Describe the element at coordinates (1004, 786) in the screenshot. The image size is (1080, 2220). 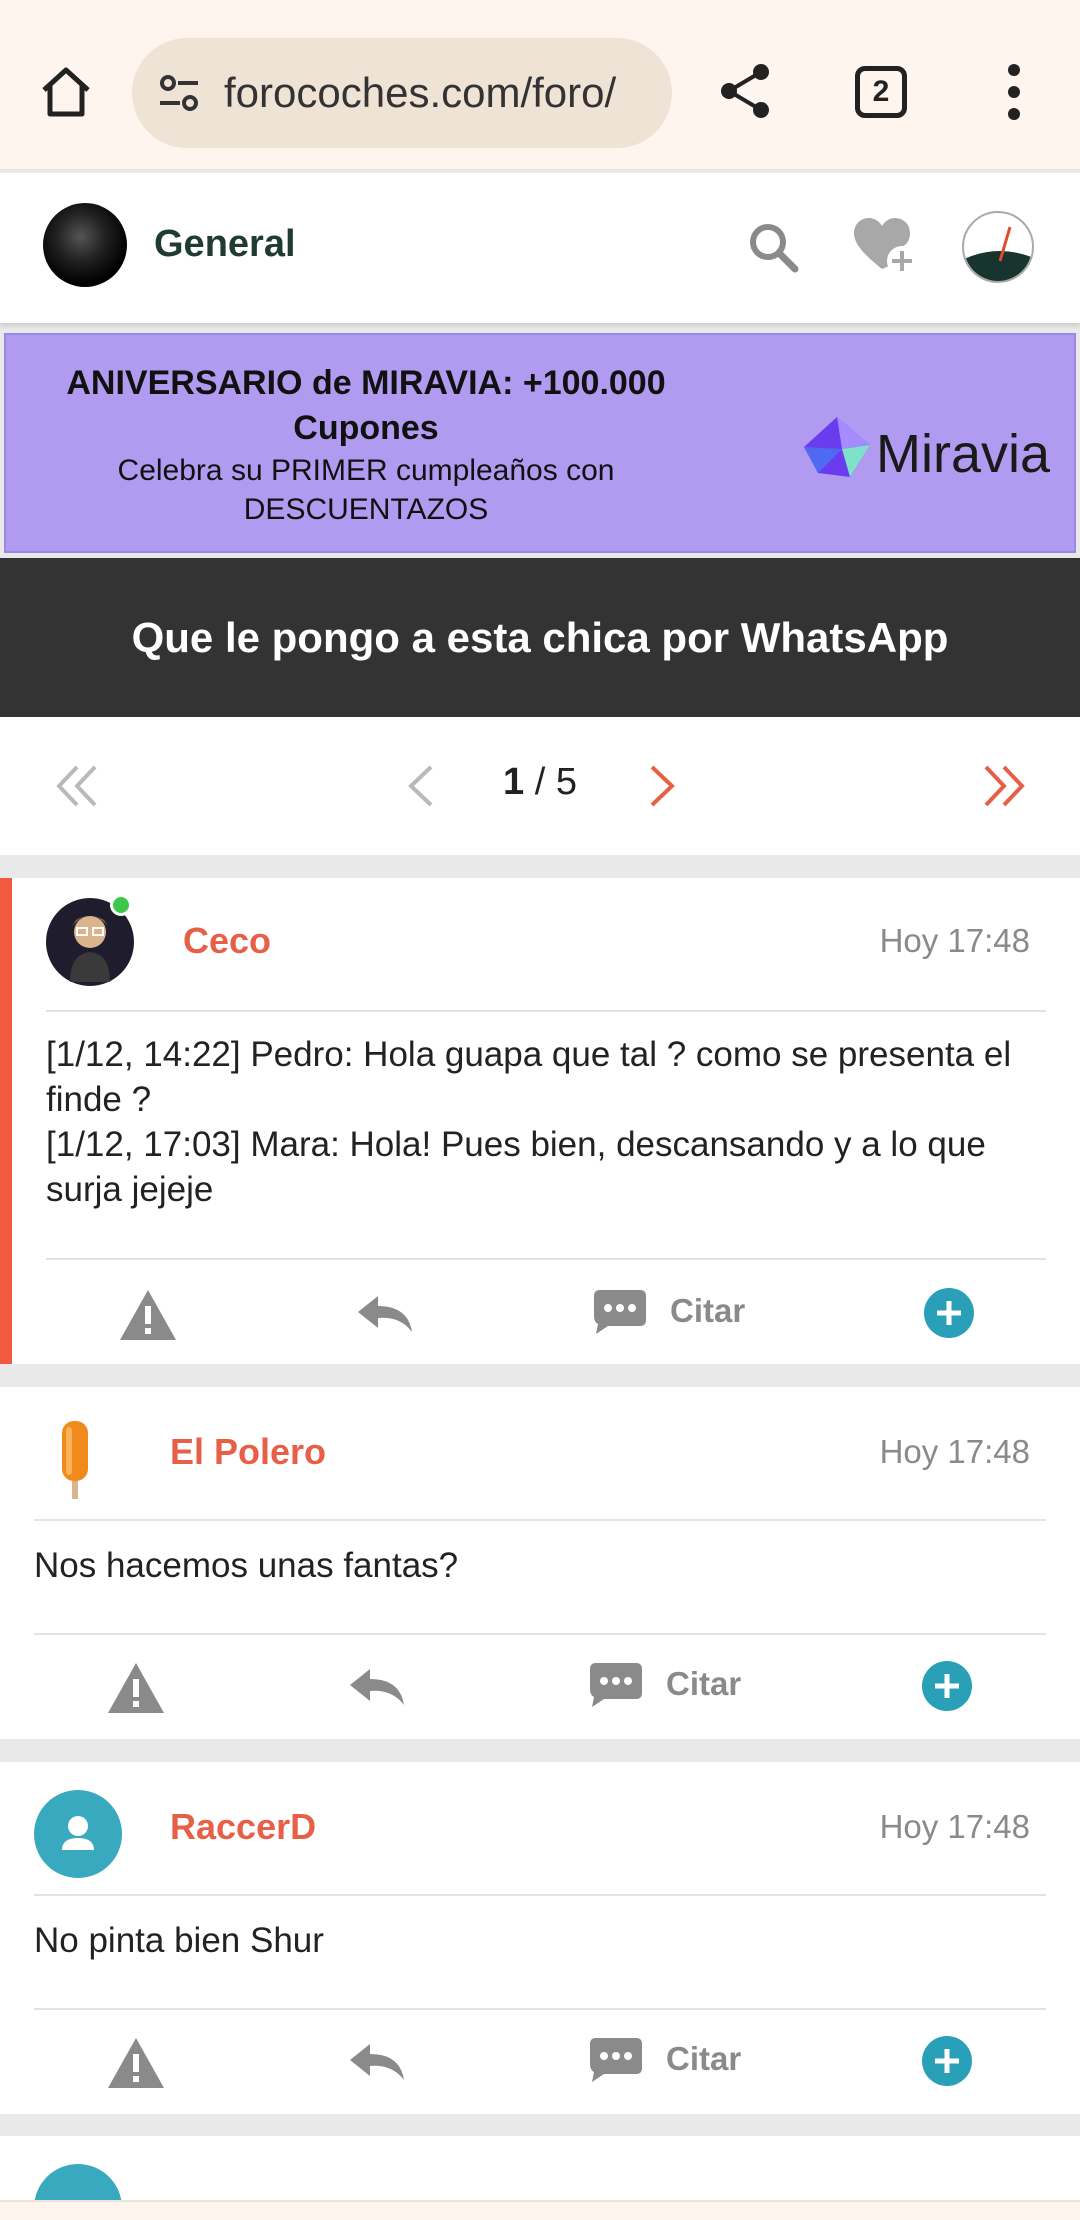
I see `last-page-icon` at that location.